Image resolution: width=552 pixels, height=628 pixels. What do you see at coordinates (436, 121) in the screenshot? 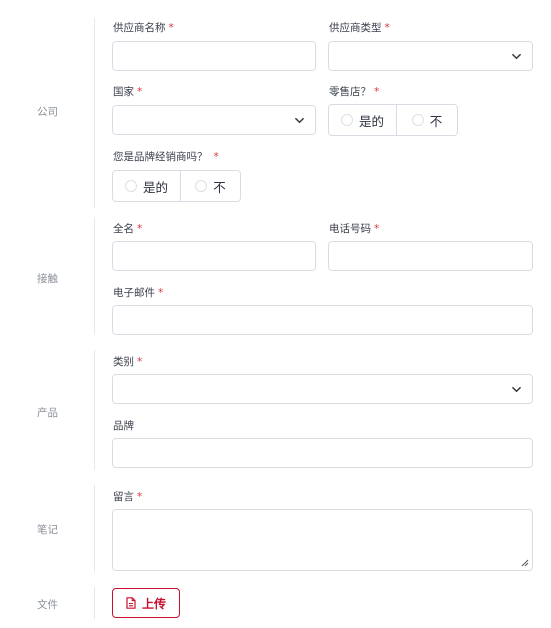
I see `retail-no-label: 不` at bounding box center [436, 121].